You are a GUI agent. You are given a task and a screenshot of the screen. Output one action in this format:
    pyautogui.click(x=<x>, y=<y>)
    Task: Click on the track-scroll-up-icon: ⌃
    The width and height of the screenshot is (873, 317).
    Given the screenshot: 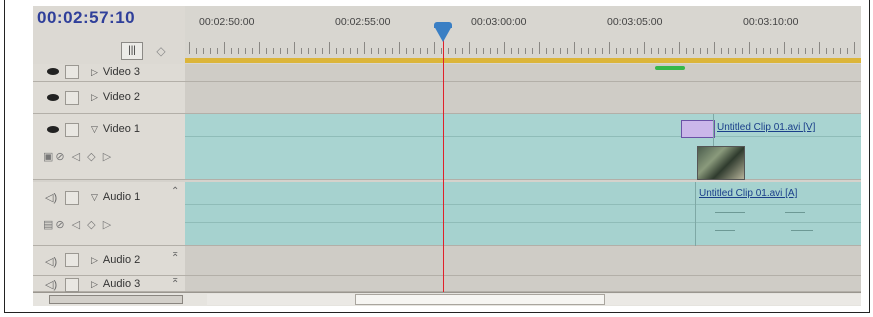 What is the action you would take?
    pyautogui.click(x=175, y=191)
    